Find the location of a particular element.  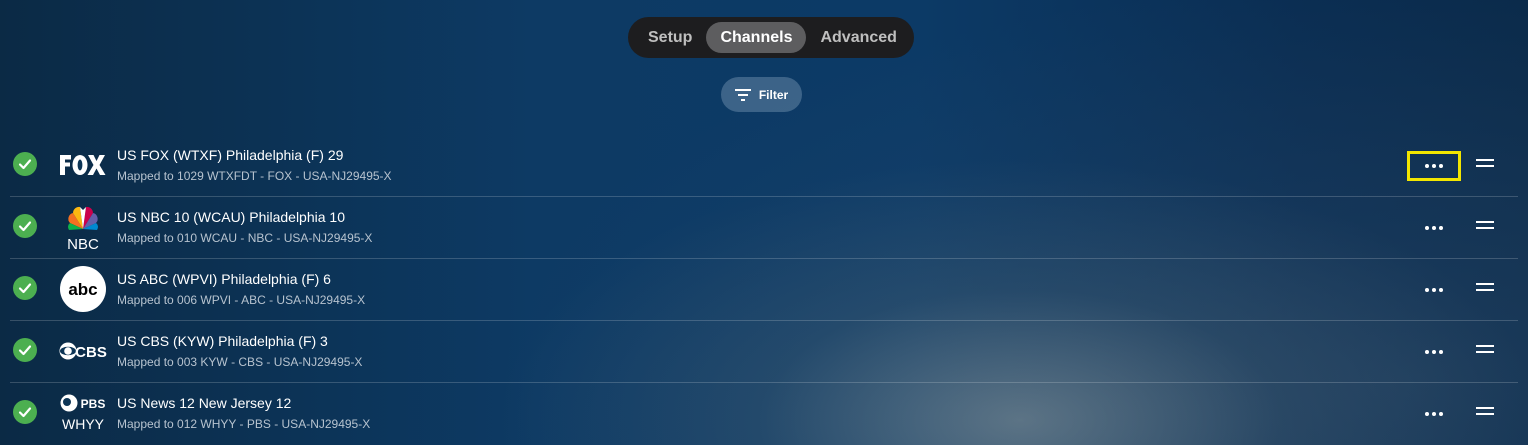

channel-mapping: Mapped to 010 WCAU - NBC - USA-NJ29495-X is located at coordinates (245, 238).